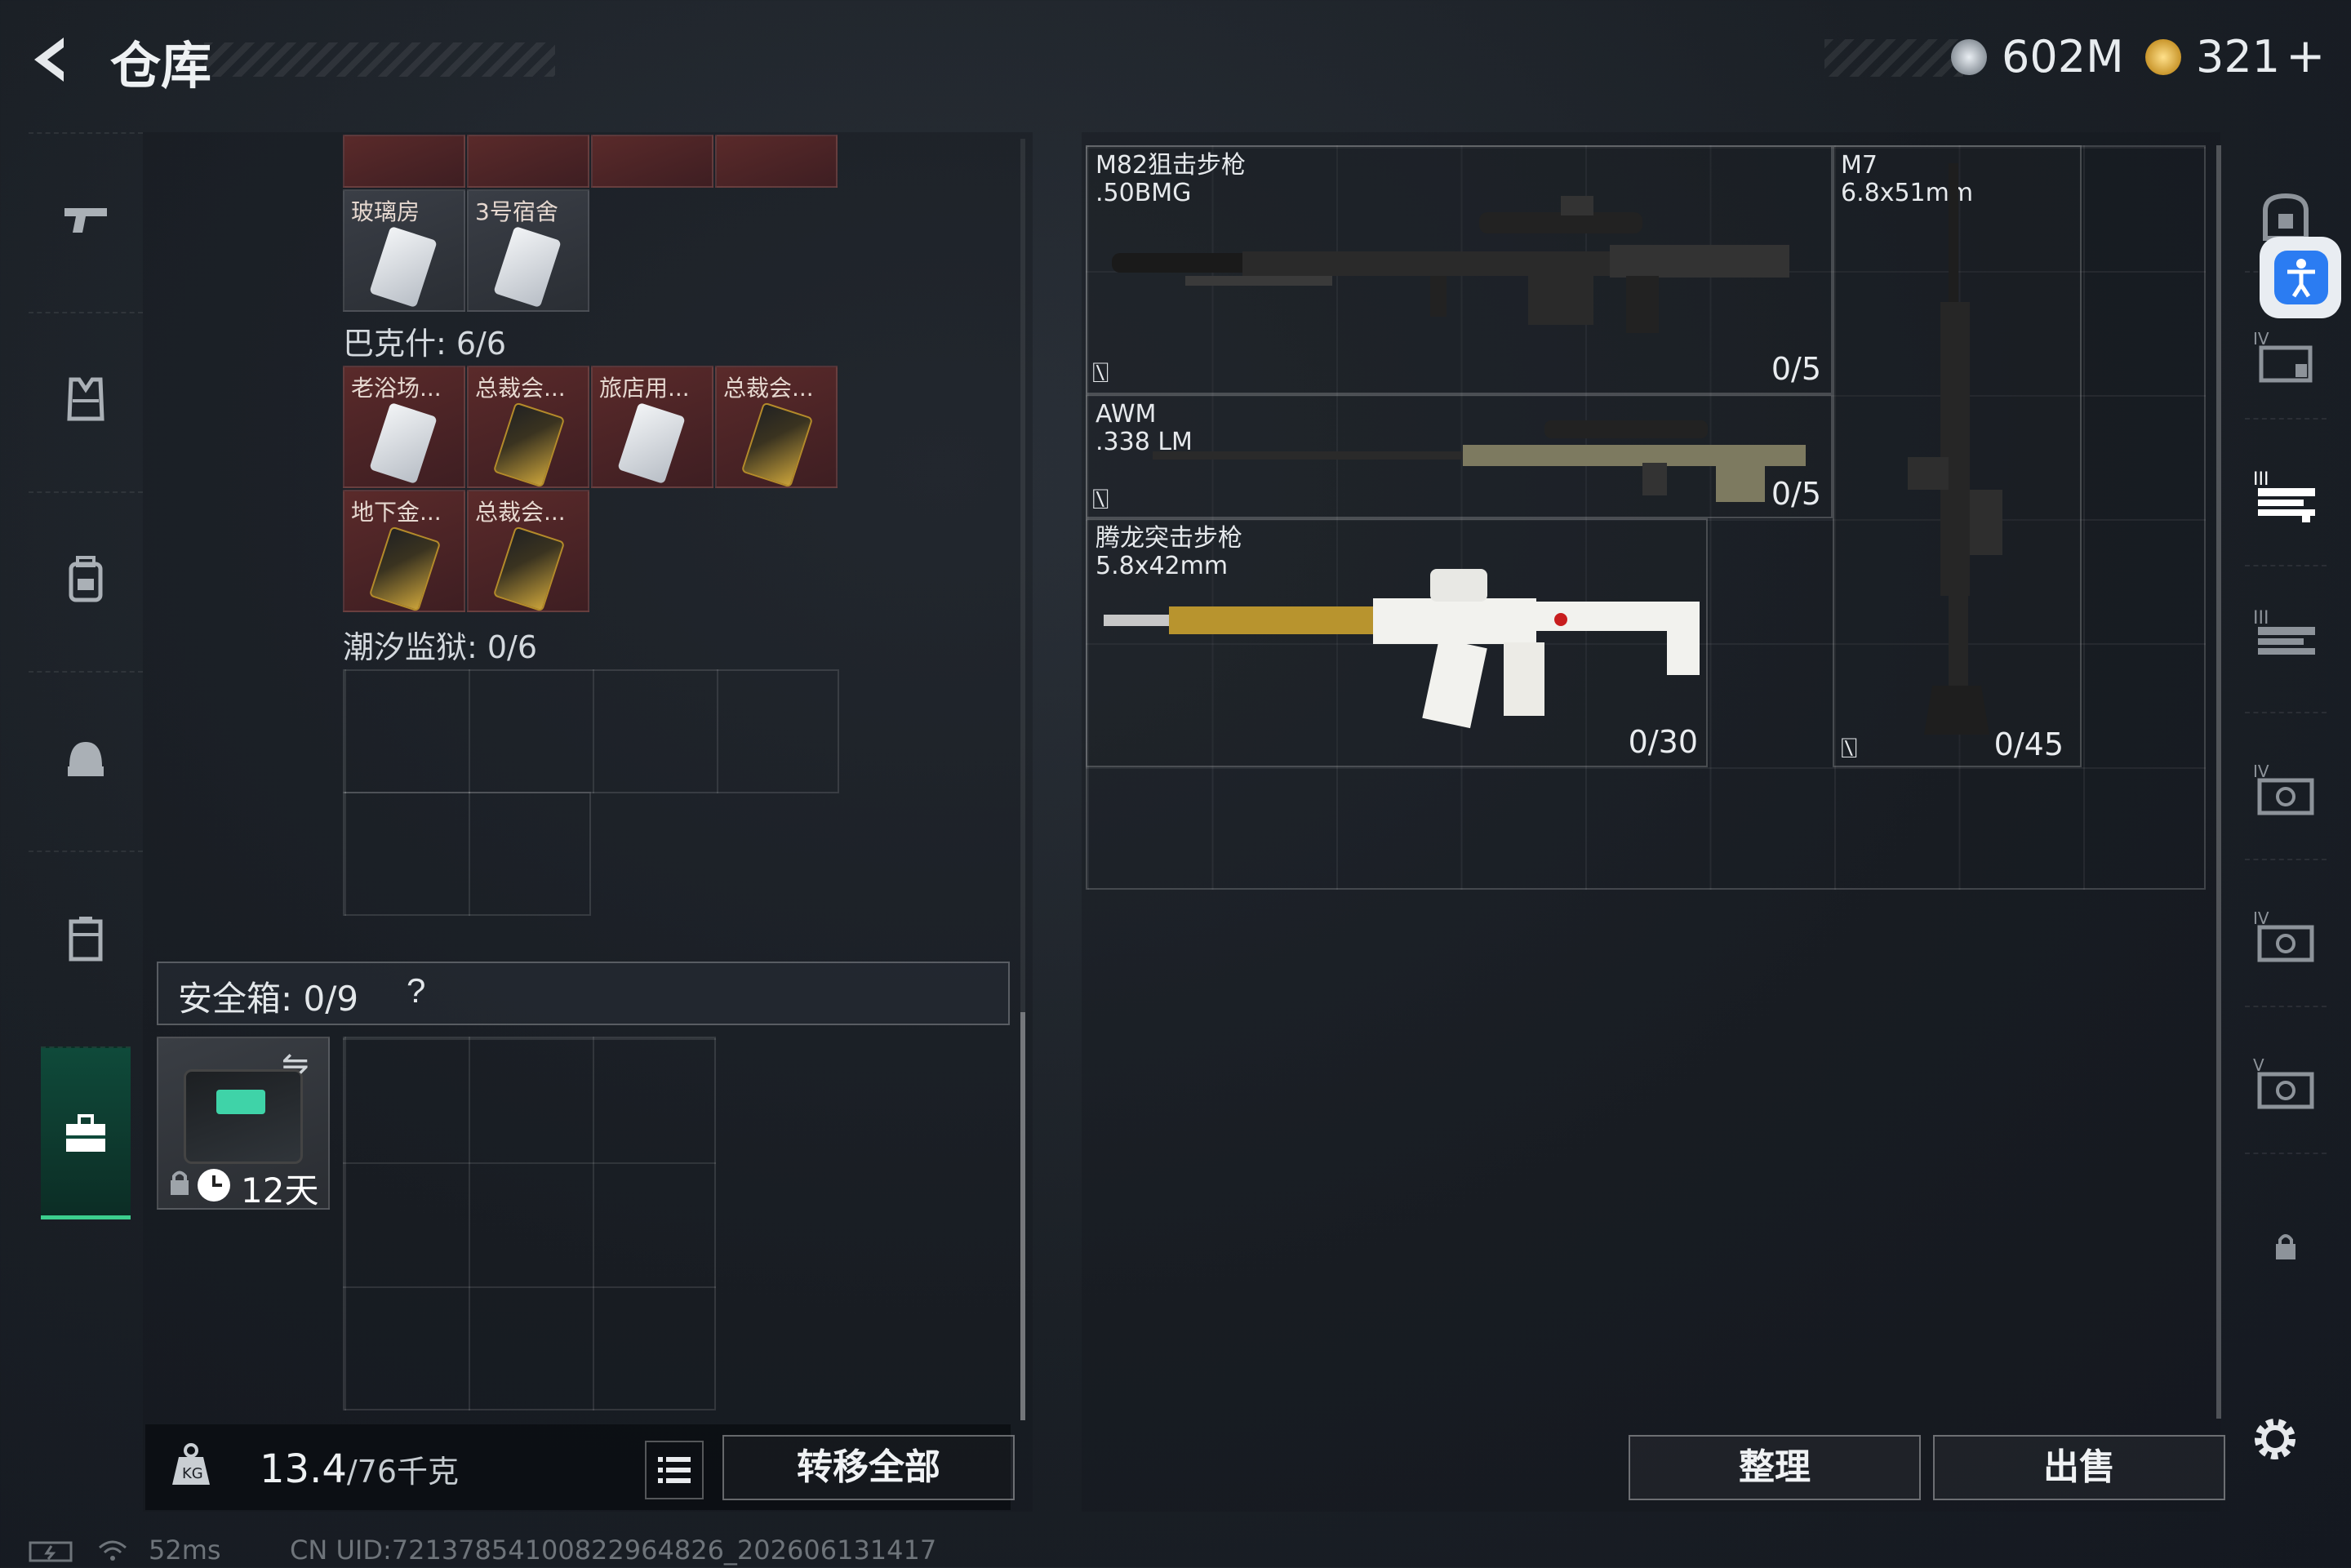  I want to click on nav-ammo-box: V, so click(2286, 1084).